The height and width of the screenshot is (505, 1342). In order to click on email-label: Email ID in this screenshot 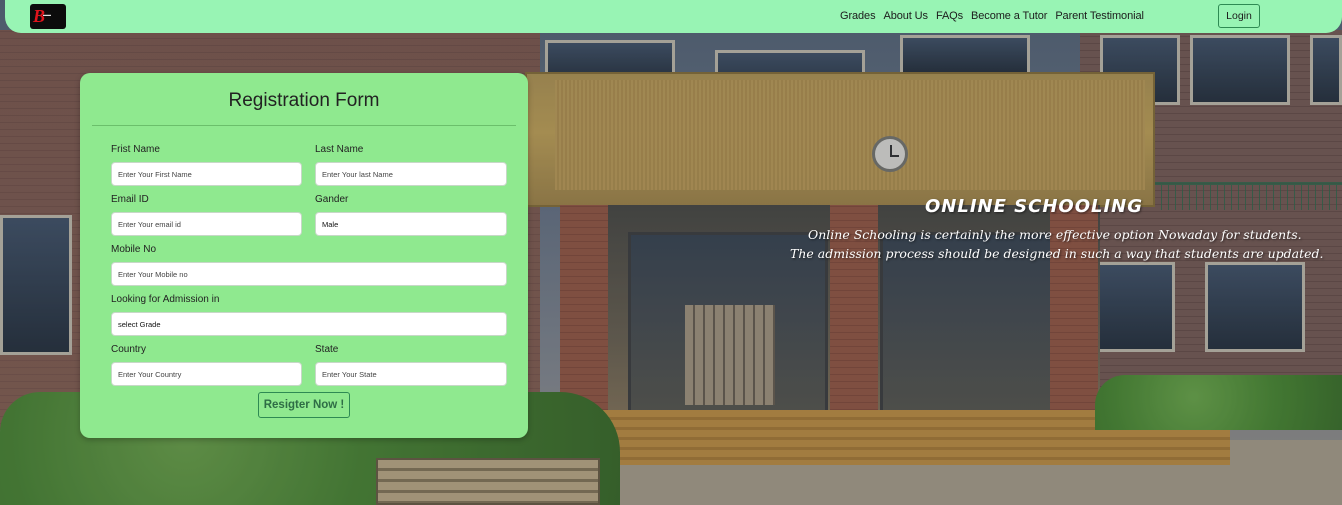, I will do `click(130, 199)`.